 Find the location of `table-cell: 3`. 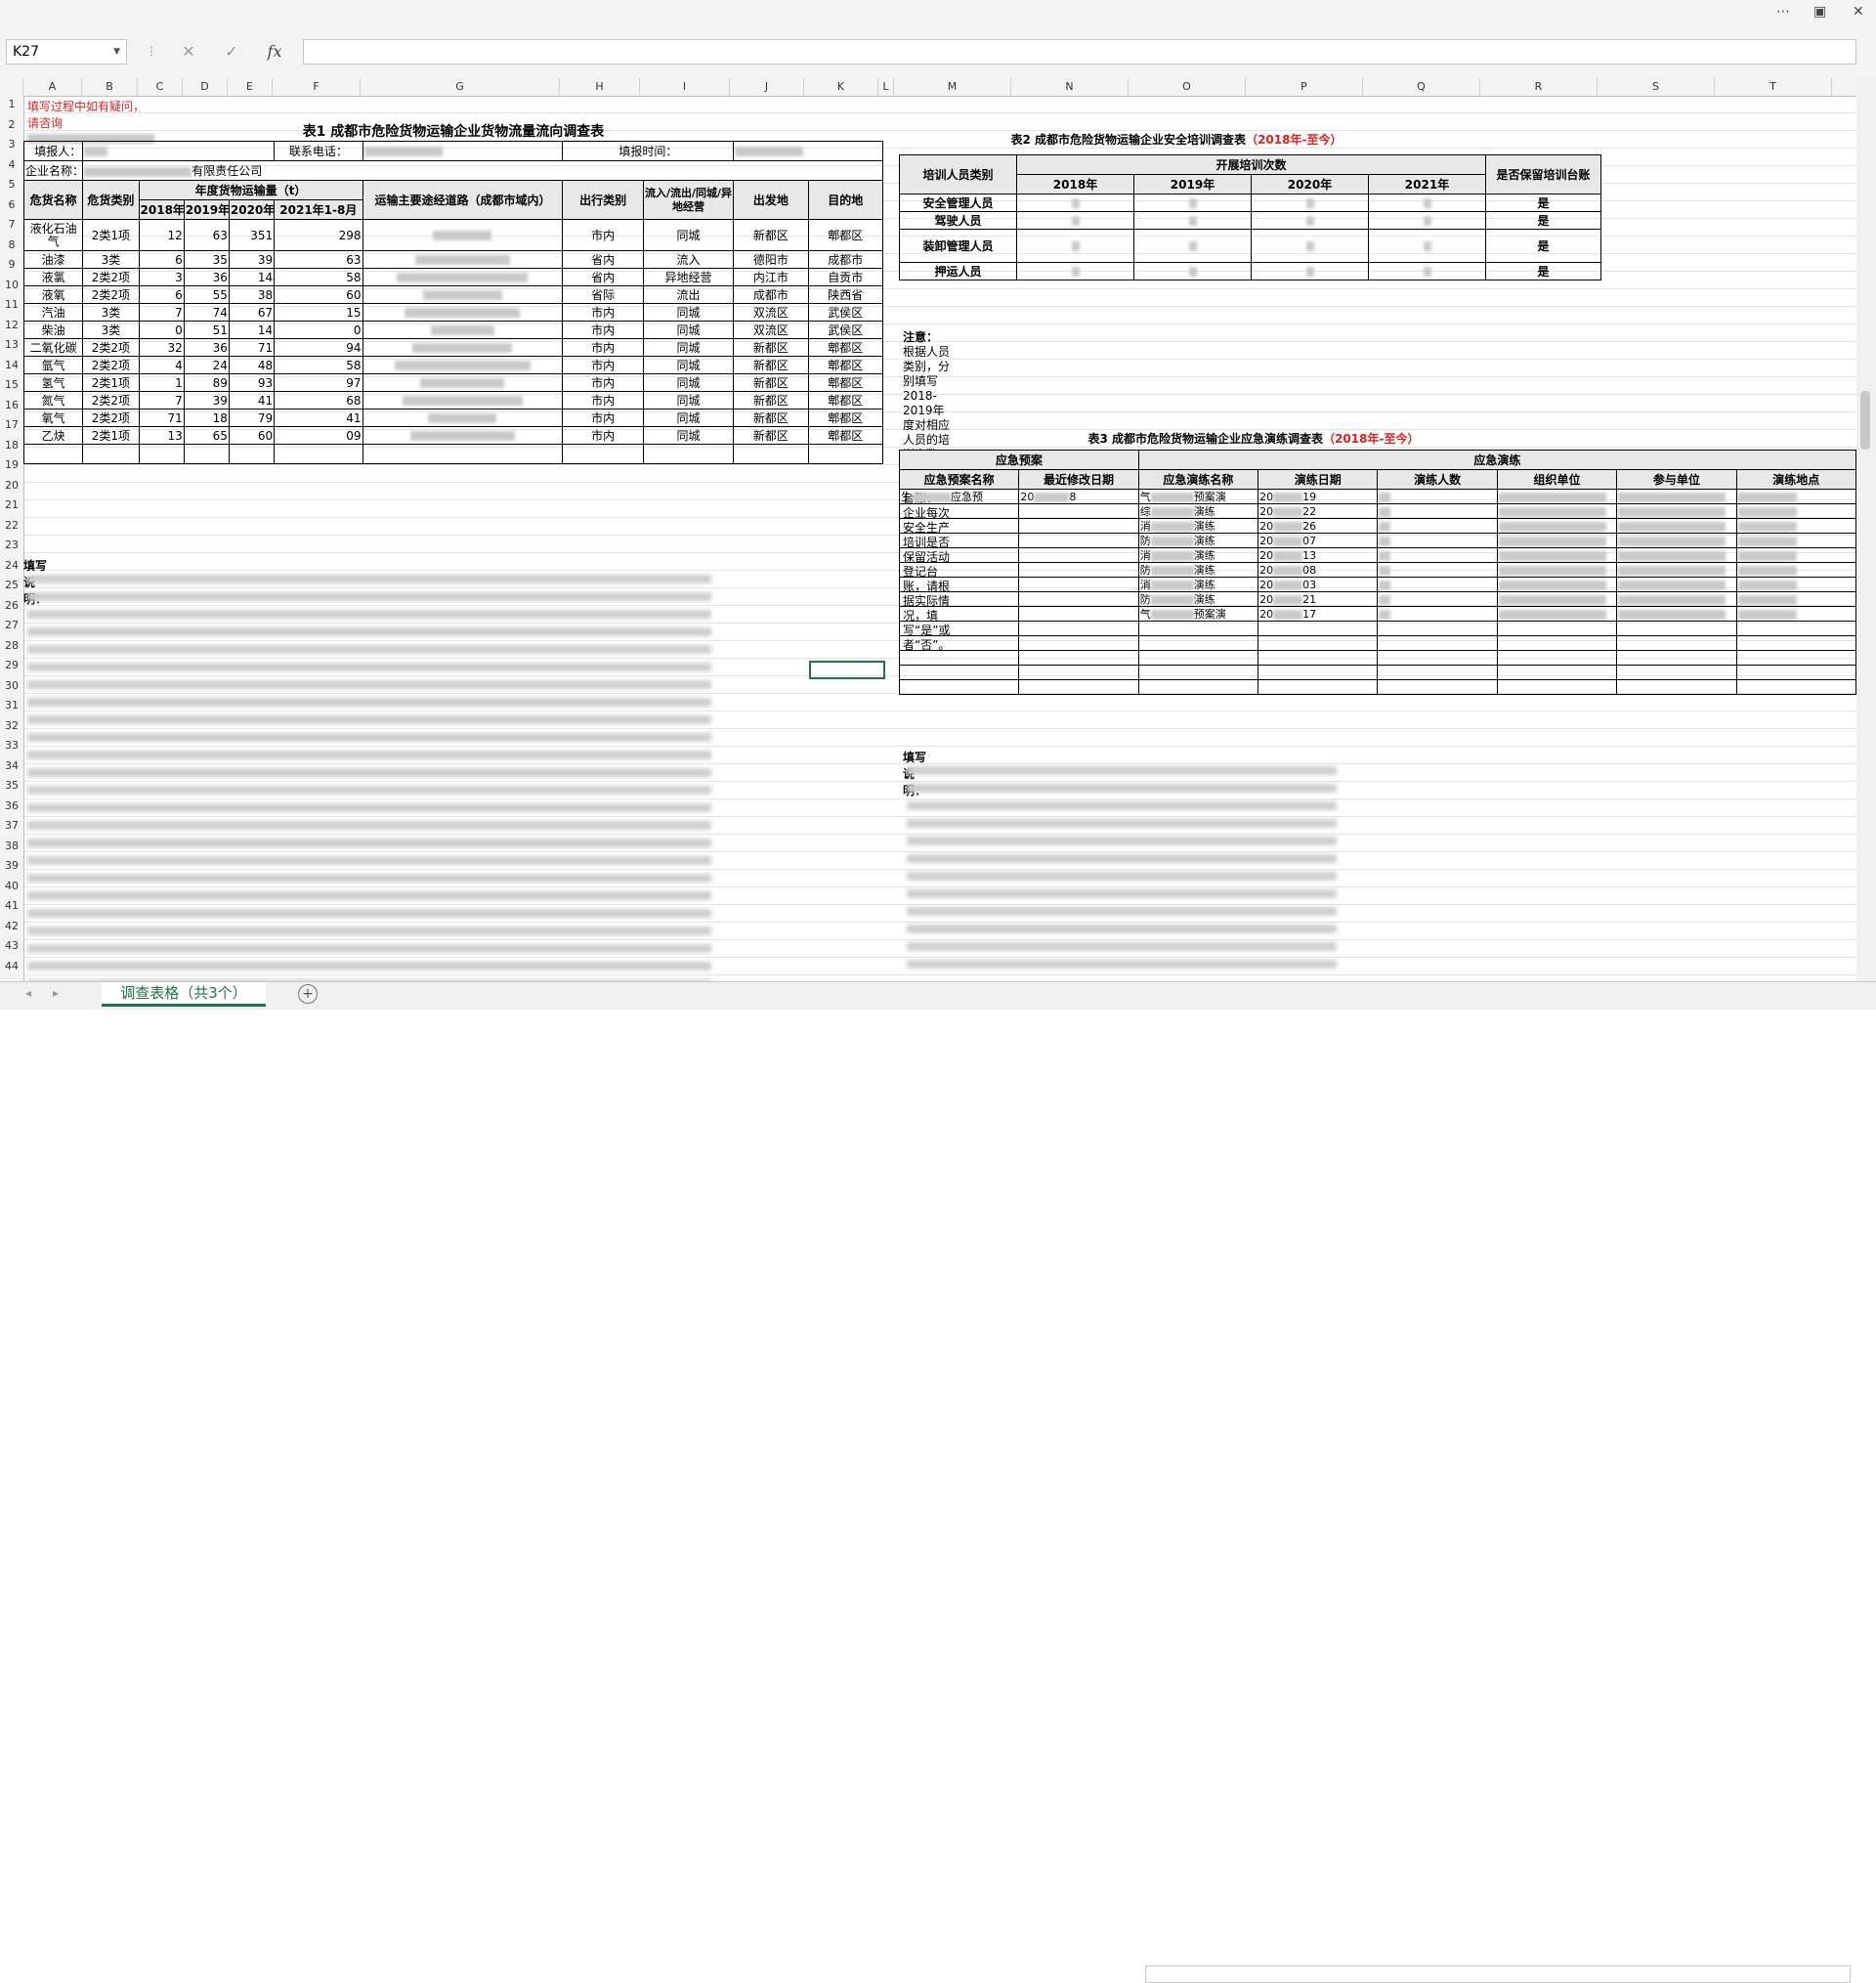

table-cell: 3 is located at coordinates (161, 277).